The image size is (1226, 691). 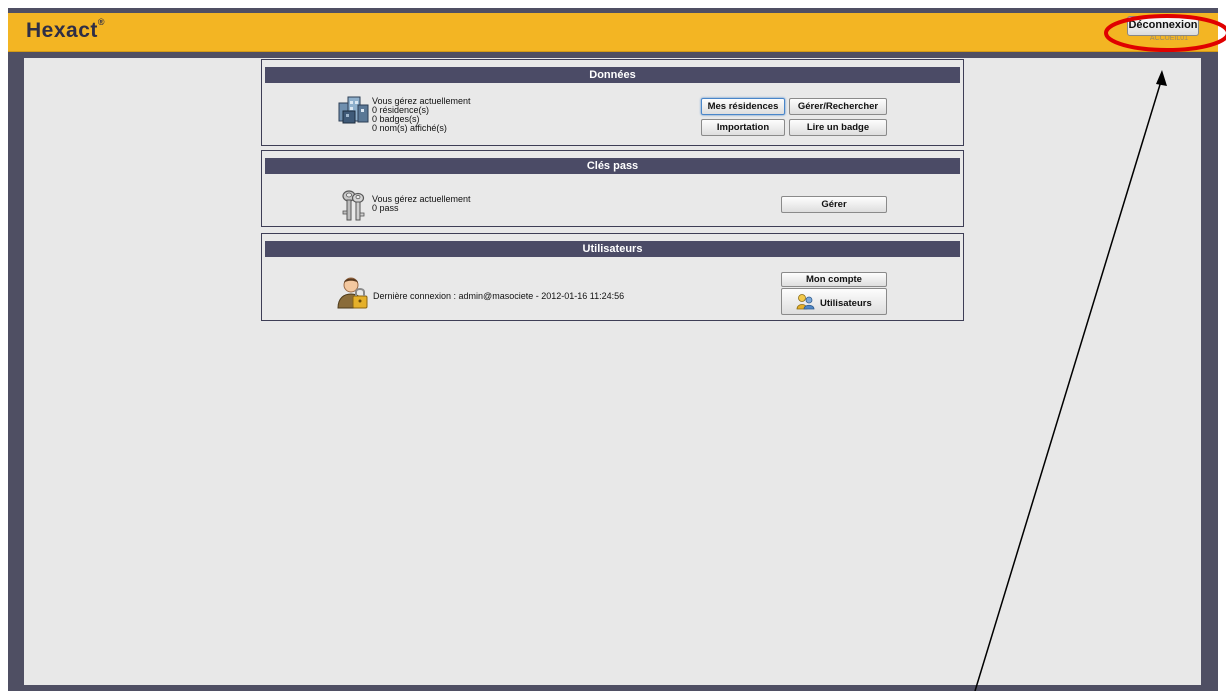 What do you see at coordinates (353, 205) in the screenshot?
I see `keys-icon` at bounding box center [353, 205].